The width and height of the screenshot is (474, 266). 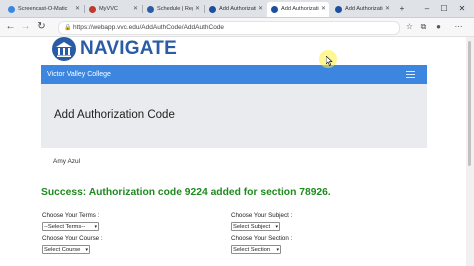 I want to click on forward-arrow-icon: →, so click(x=25, y=27).